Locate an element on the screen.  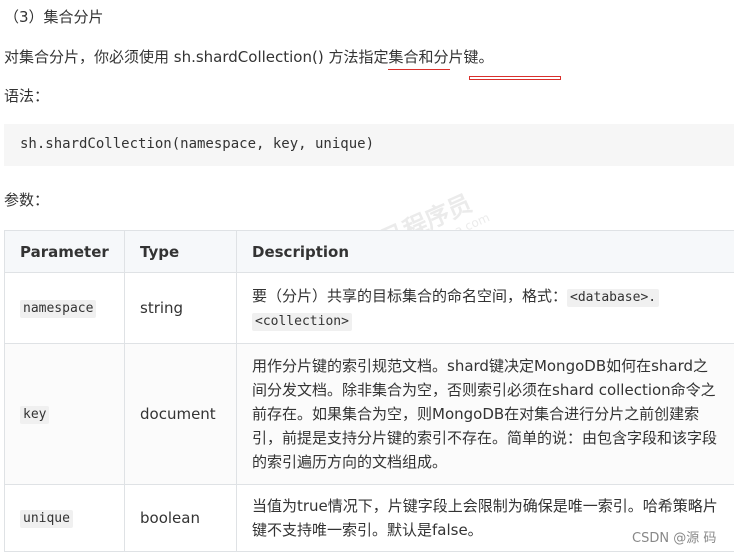
params-label: 参数： is located at coordinates (27, 200).